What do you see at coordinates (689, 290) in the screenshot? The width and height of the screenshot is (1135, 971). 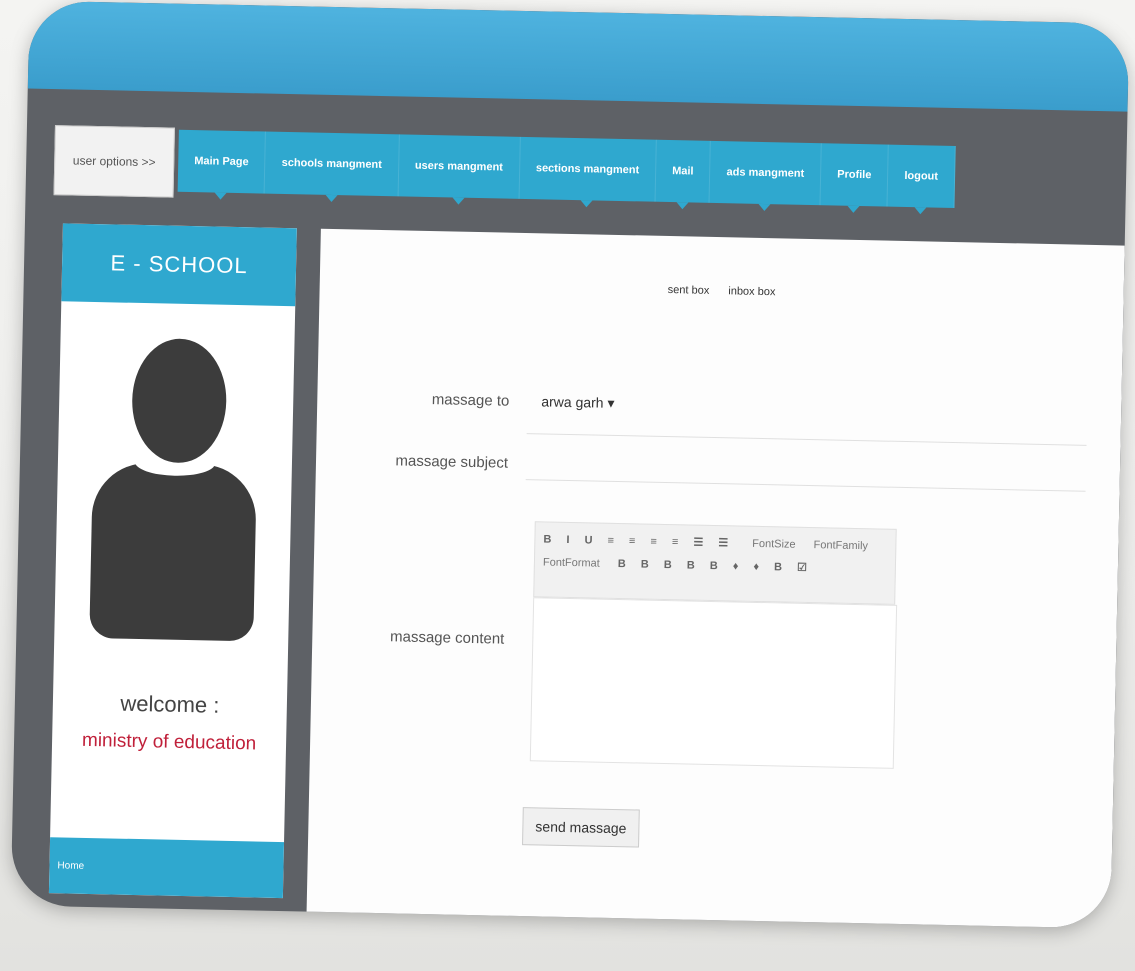 I see `tab-sent-box: sent box` at bounding box center [689, 290].